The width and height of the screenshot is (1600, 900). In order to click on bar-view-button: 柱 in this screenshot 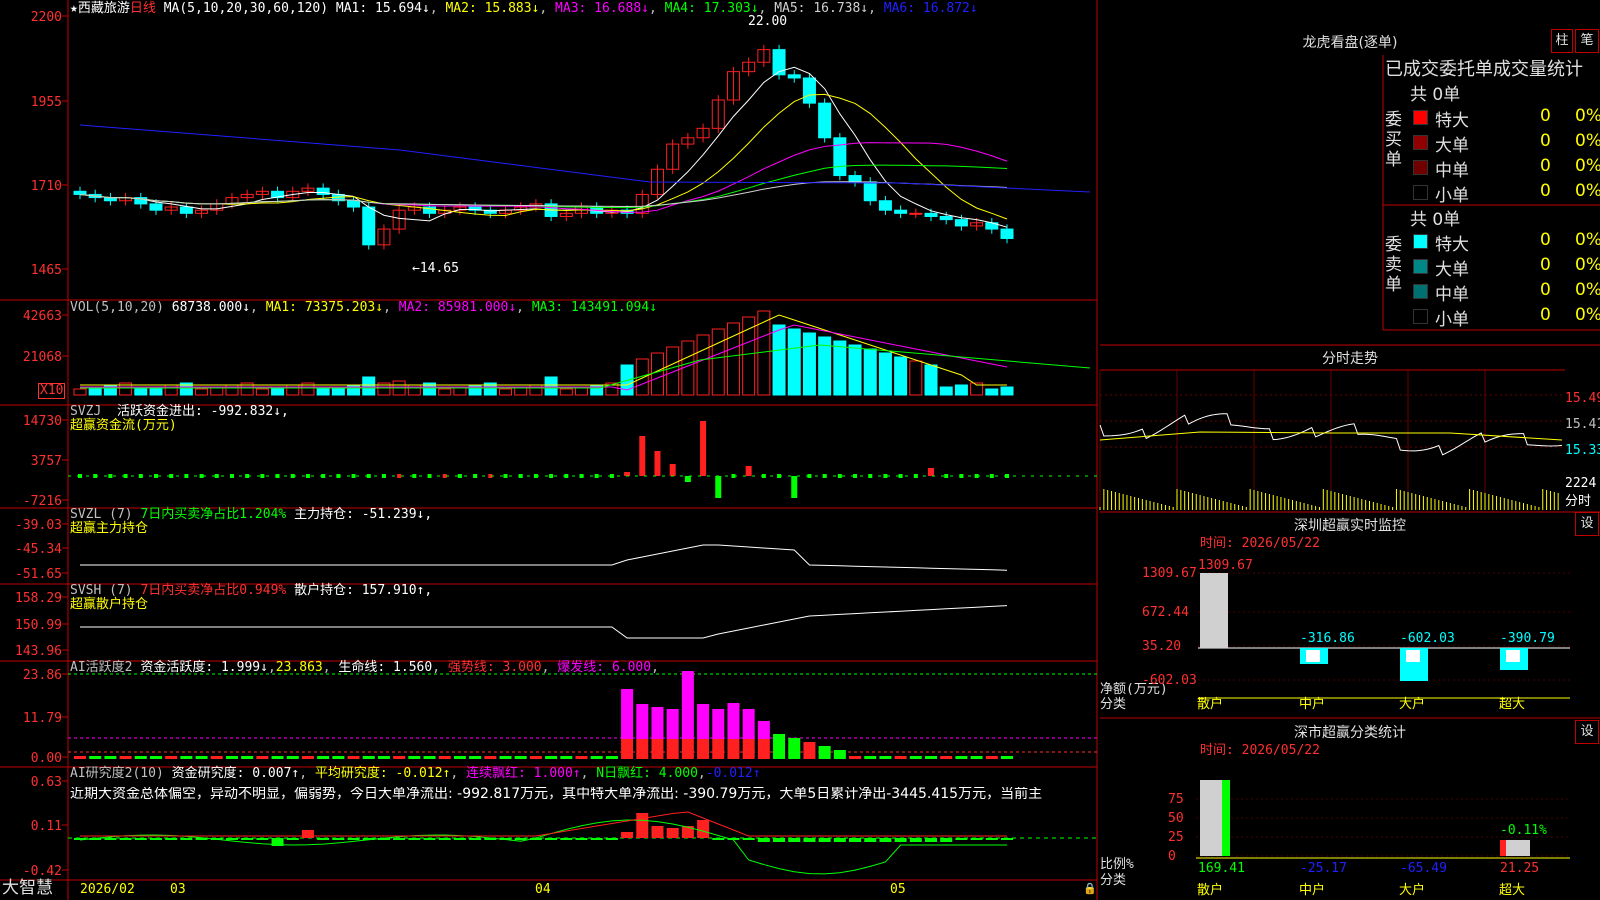, I will do `click(1562, 41)`.